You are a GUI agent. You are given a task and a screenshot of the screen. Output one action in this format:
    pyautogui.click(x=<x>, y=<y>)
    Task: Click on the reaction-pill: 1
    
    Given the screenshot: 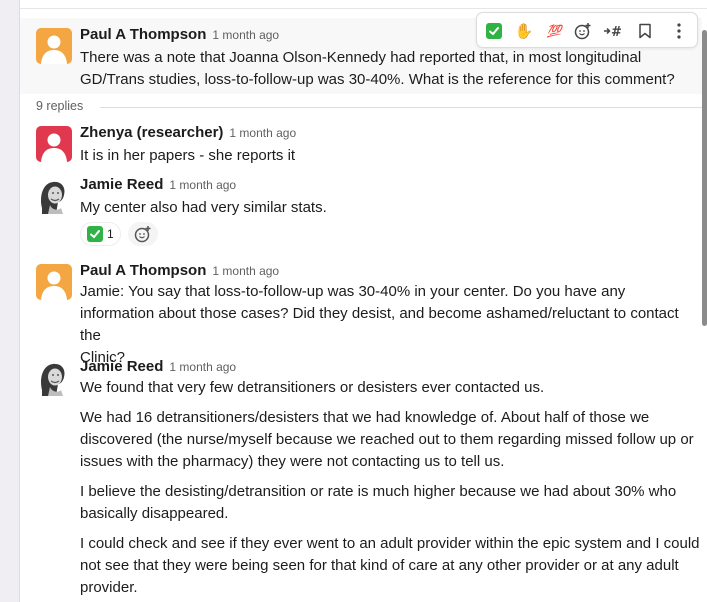 What is the action you would take?
    pyautogui.click(x=100, y=234)
    